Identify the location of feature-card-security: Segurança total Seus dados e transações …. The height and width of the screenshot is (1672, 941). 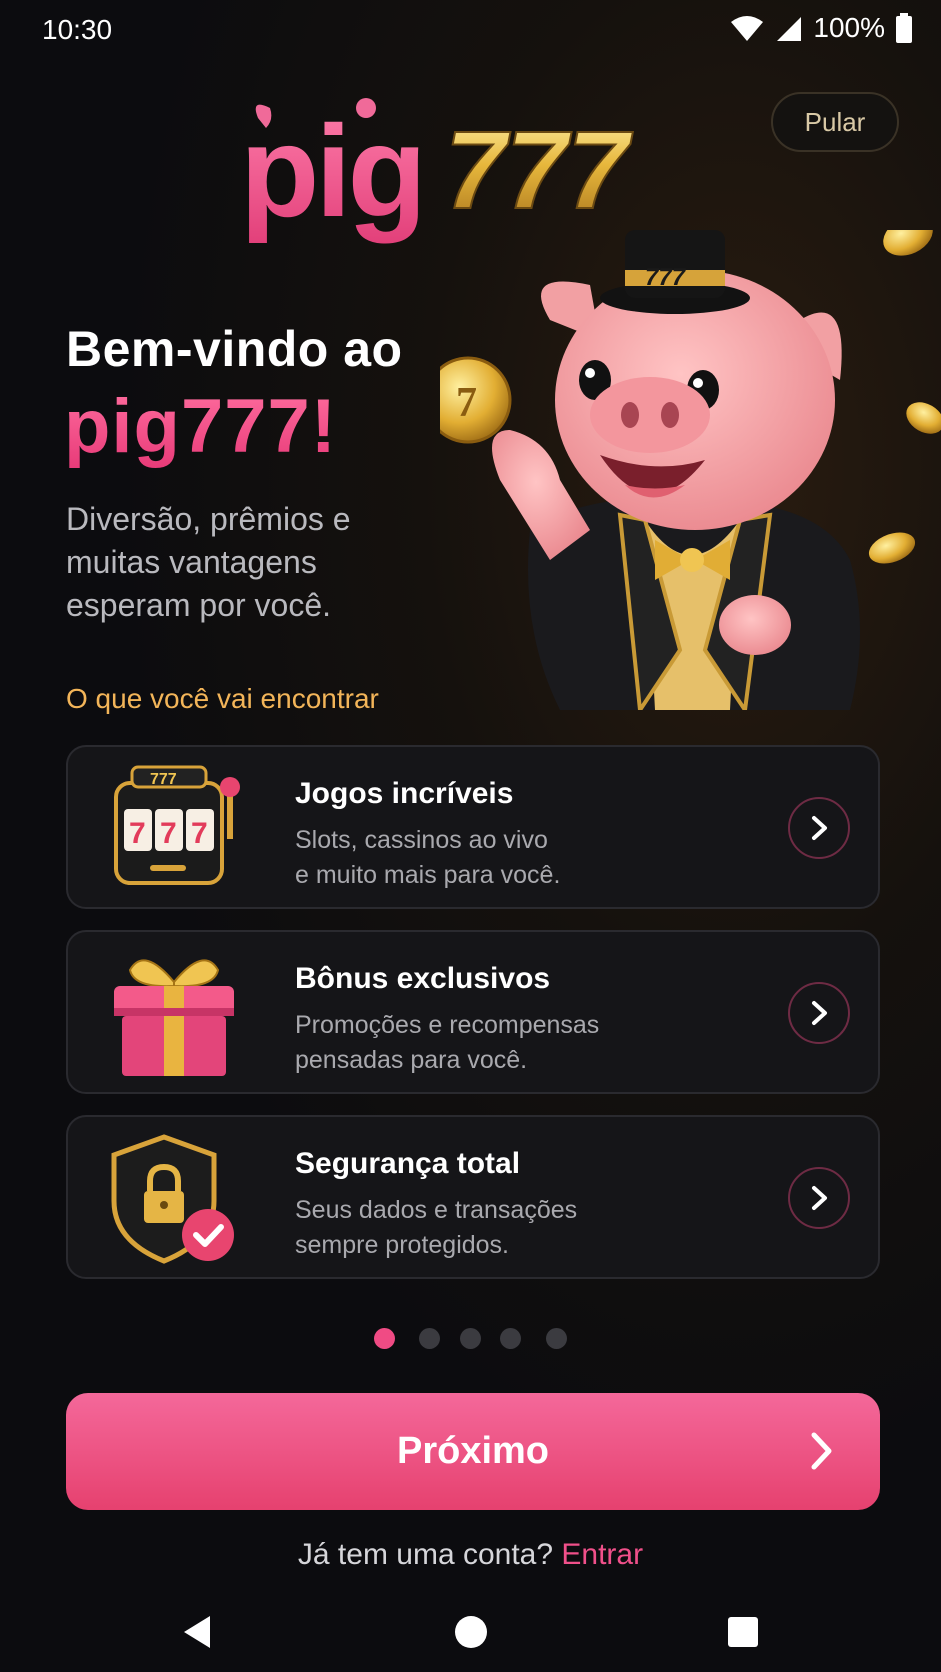
(473, 1197).